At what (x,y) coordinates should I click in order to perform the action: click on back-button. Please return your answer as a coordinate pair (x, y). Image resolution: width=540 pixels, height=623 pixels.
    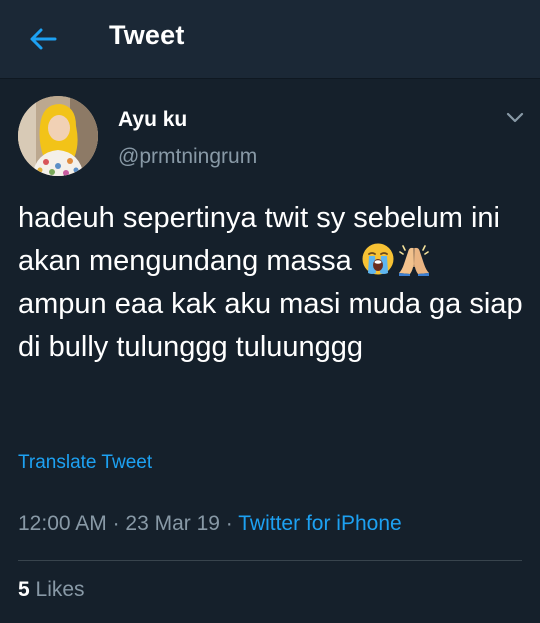
    Looking at the image, I should click on (43, 39).